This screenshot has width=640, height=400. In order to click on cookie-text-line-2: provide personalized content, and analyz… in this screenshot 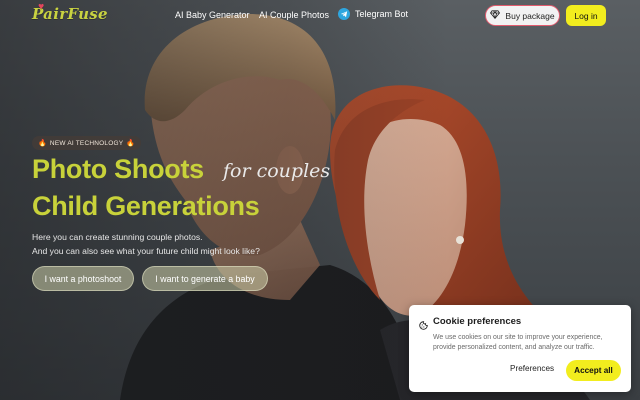, I will do `click(514, 347)`.